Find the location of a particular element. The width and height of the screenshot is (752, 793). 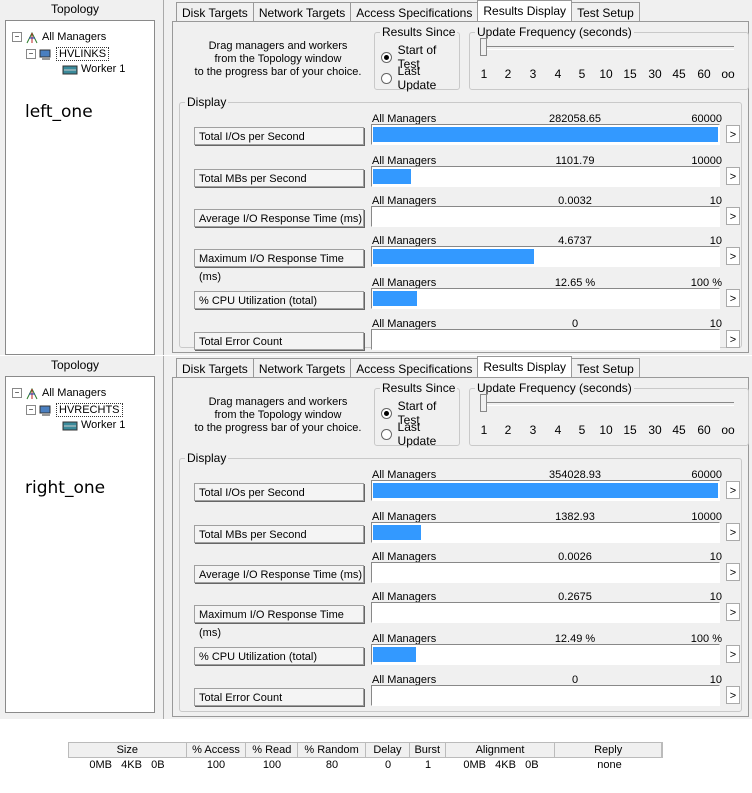

tree-item-manager: − HVRECHTS is located at coordinates (74, 410).